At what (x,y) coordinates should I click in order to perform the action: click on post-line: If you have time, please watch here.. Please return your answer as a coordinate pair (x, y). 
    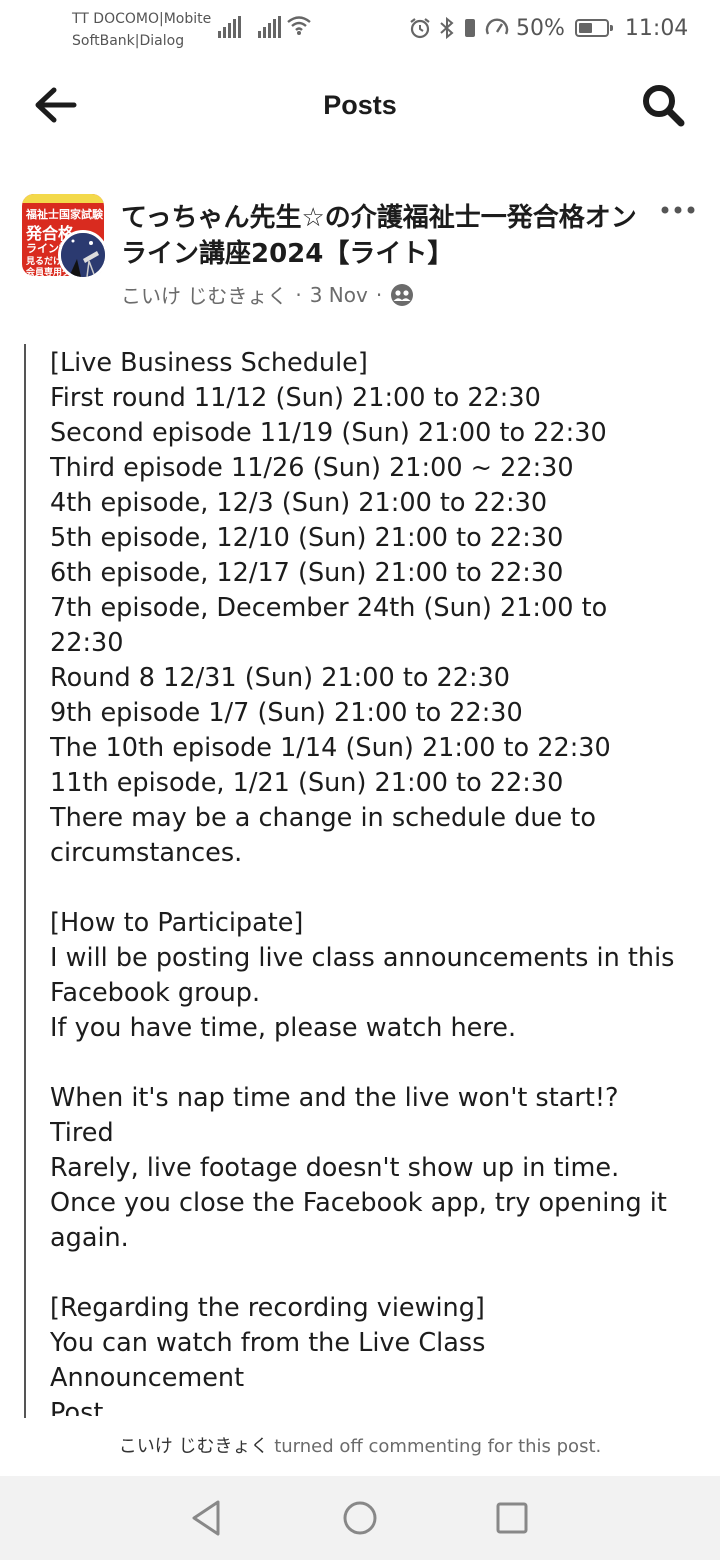
    Looking at the image, I should click on (283, 1028).